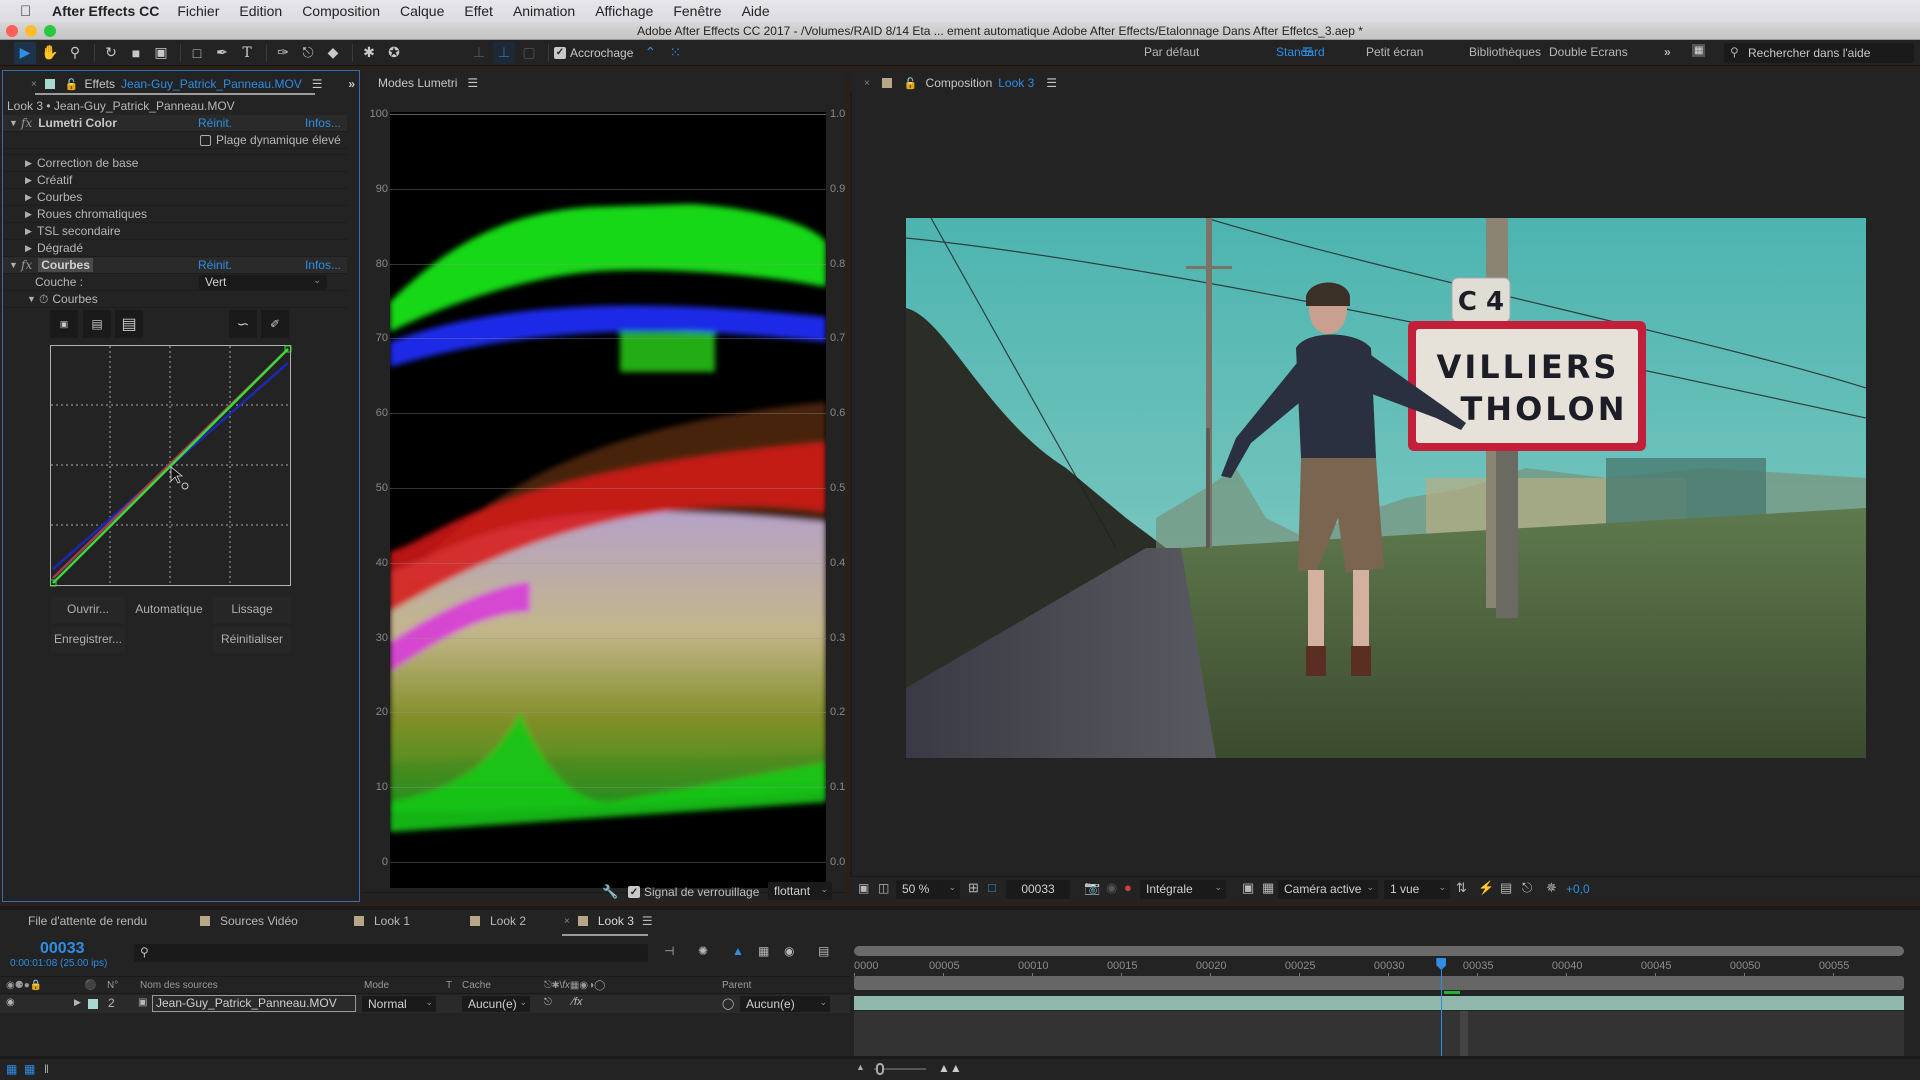 The width and height of the screenshot is (1920, 1080). I want to click on camera-dropdown: Caméra active ⌄, so click(1328, 889).